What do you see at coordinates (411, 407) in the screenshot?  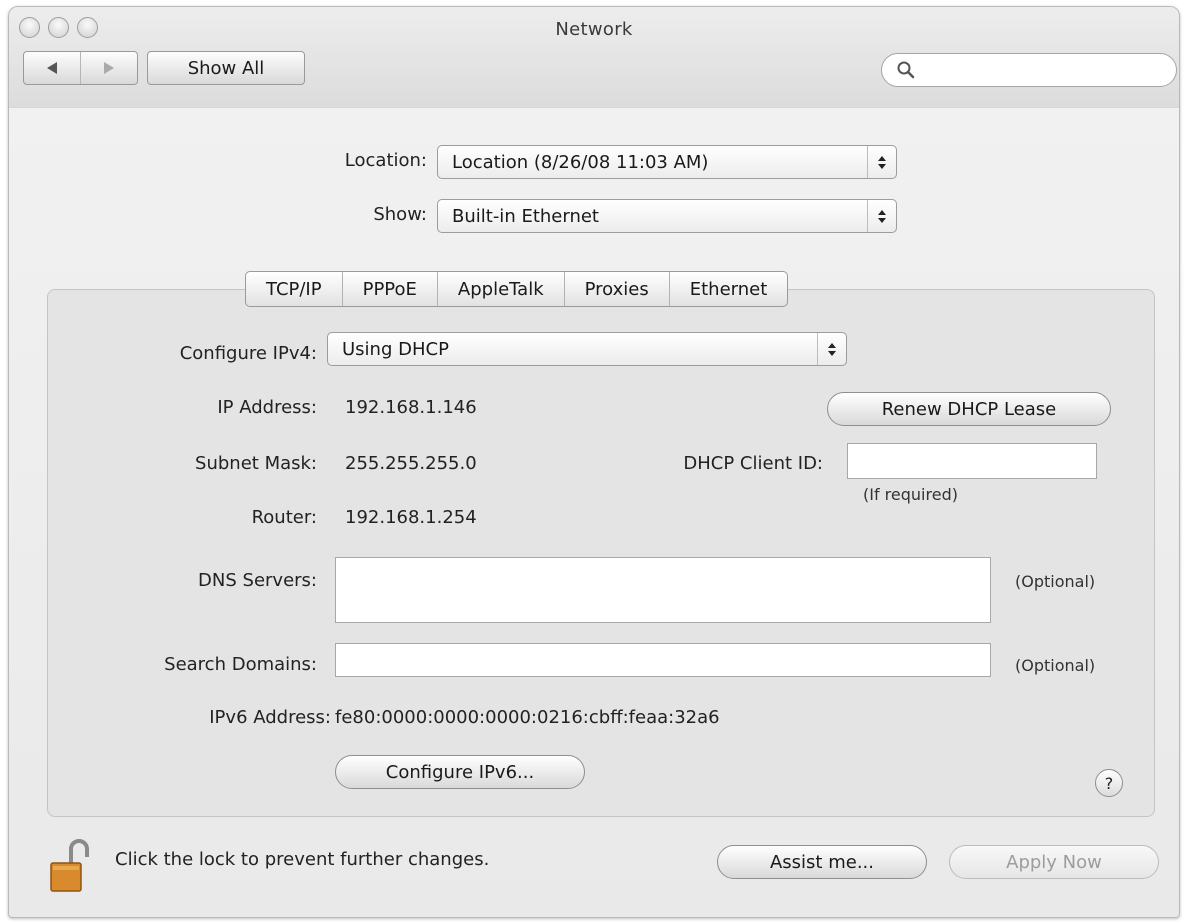 I see `ip-address-value: 192.168.1.146` at bounding box center [411, 407].